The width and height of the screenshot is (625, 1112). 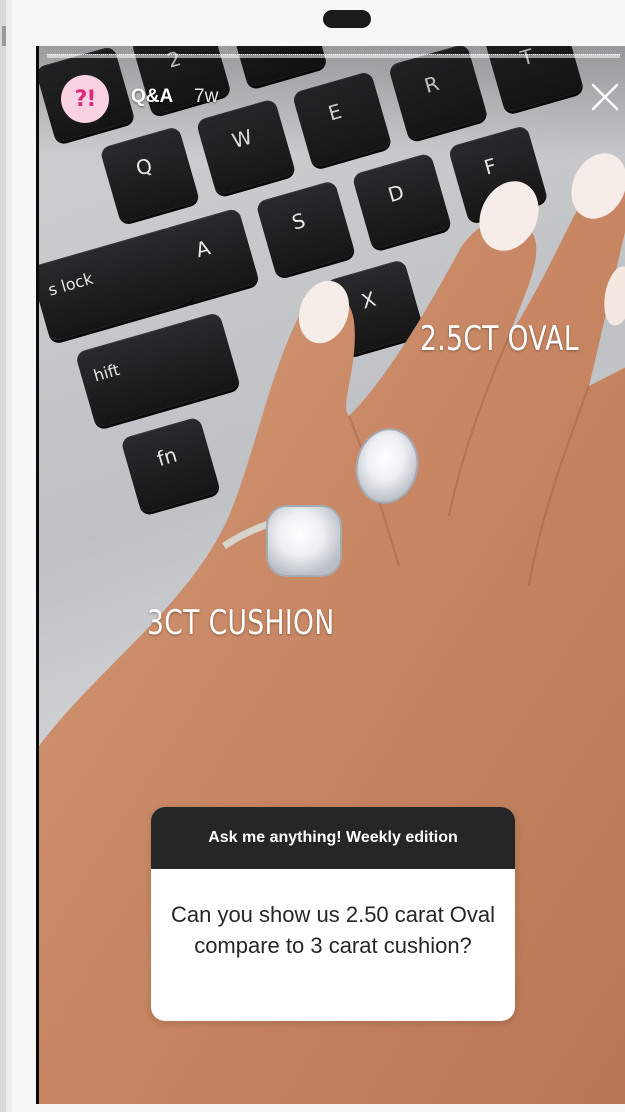 I want to click on account-name: Q&A, so click(x=152, y=97).